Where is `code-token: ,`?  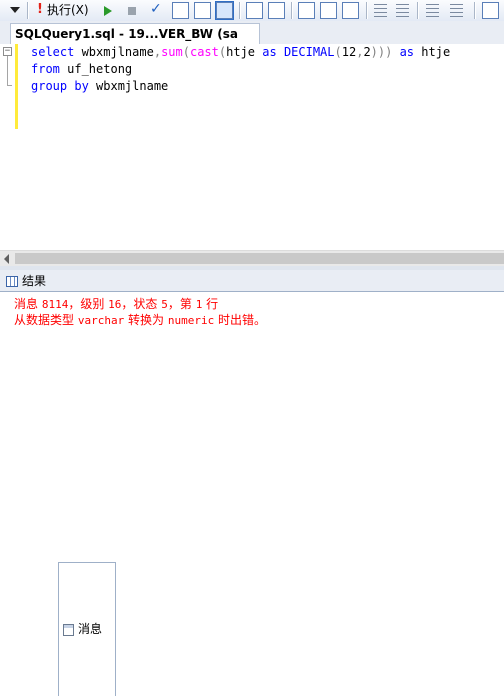
code-token: , is located at coordinates (157, 52).